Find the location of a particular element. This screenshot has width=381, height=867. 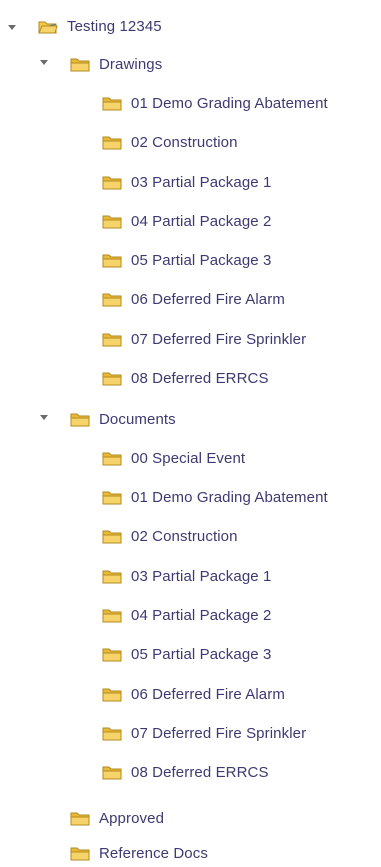

tree-node-label: Documents is located at coordinates (137, 419).